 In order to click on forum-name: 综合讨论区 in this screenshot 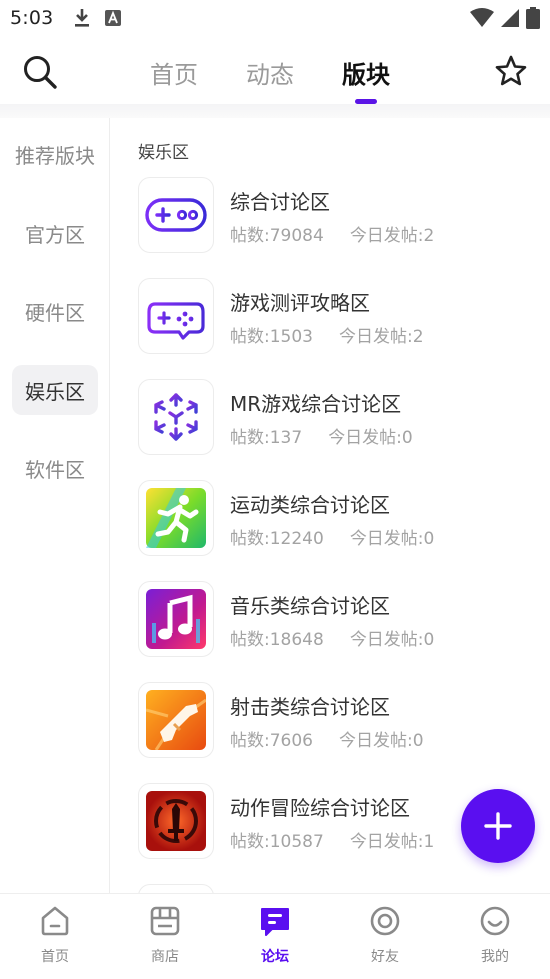, I will do `click(280, 202)`.